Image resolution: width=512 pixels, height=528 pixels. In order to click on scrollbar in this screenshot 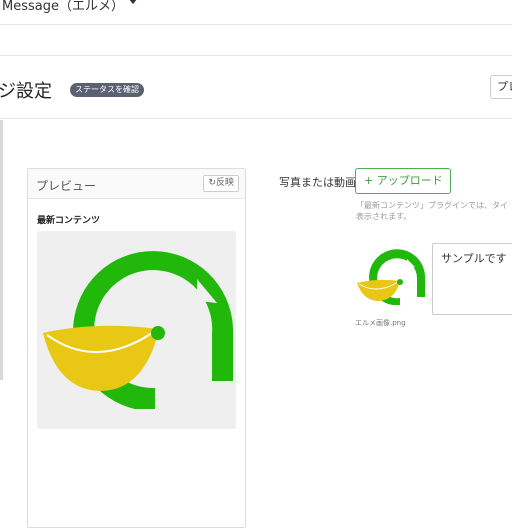, I will do `click(1, 250)`.